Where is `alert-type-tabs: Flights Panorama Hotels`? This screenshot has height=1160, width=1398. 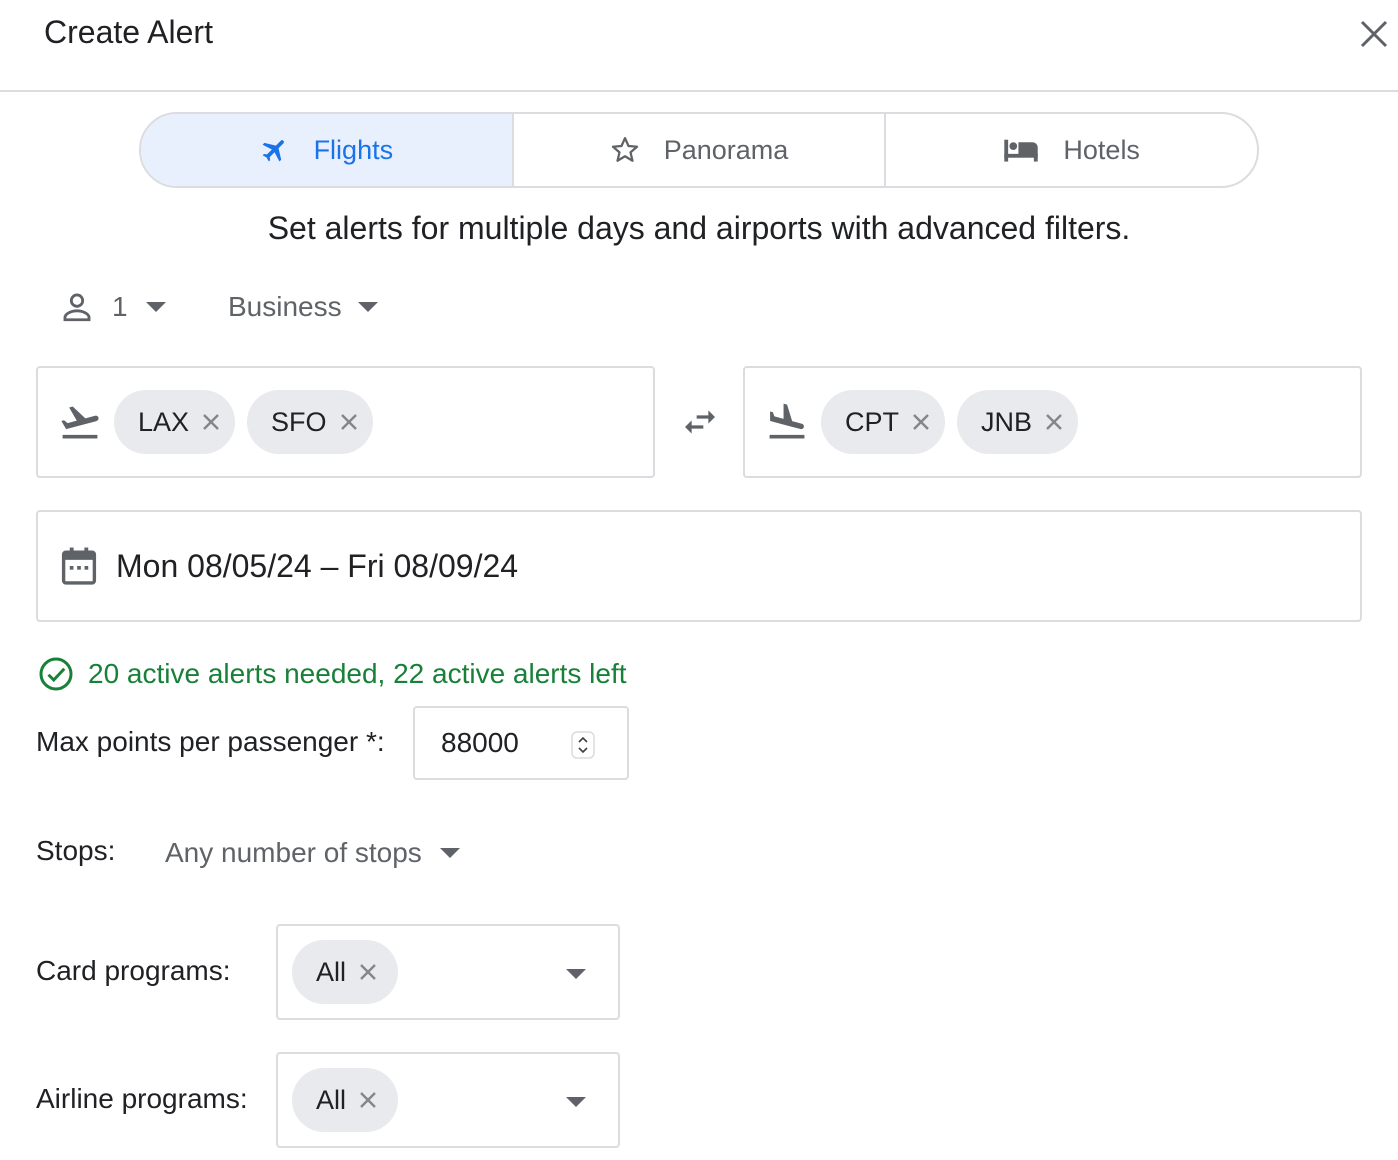 alert-type-tabs: Flights Panorama Hotels is located at coordinates (699, 150).